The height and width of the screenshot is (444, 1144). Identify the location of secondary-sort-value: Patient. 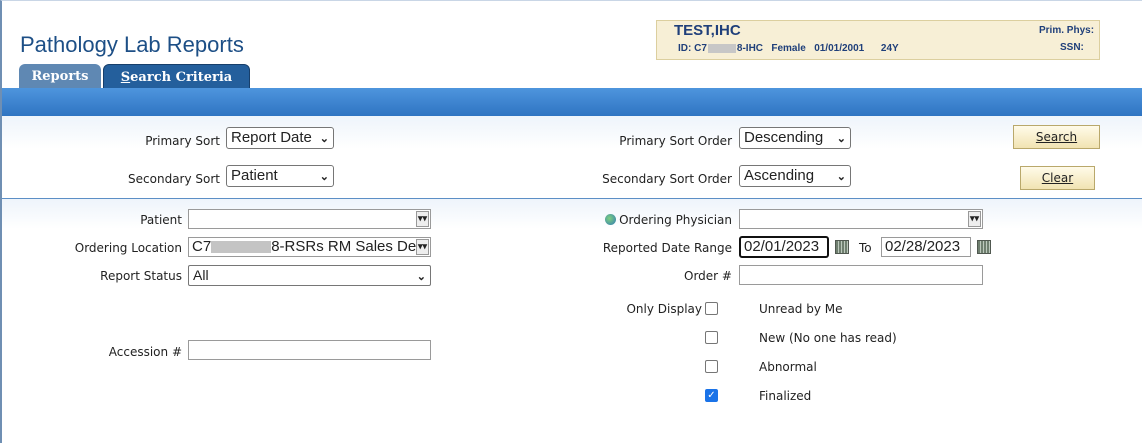
(254, 175).